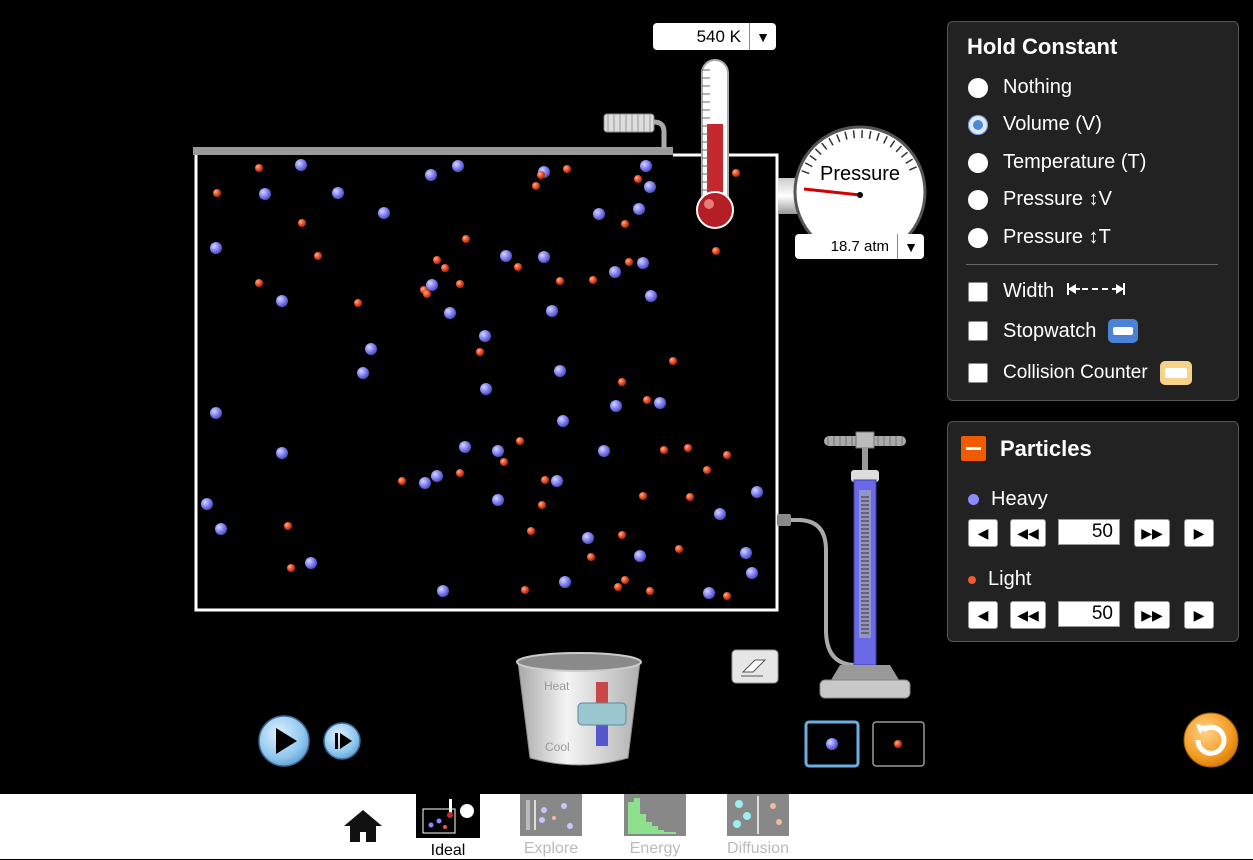 The height and width of the screenshot is (860, 1253). What do you see at coordinates (1092, 264) in the screenshot?
I see `divider` at bounding box center [1092, 264].